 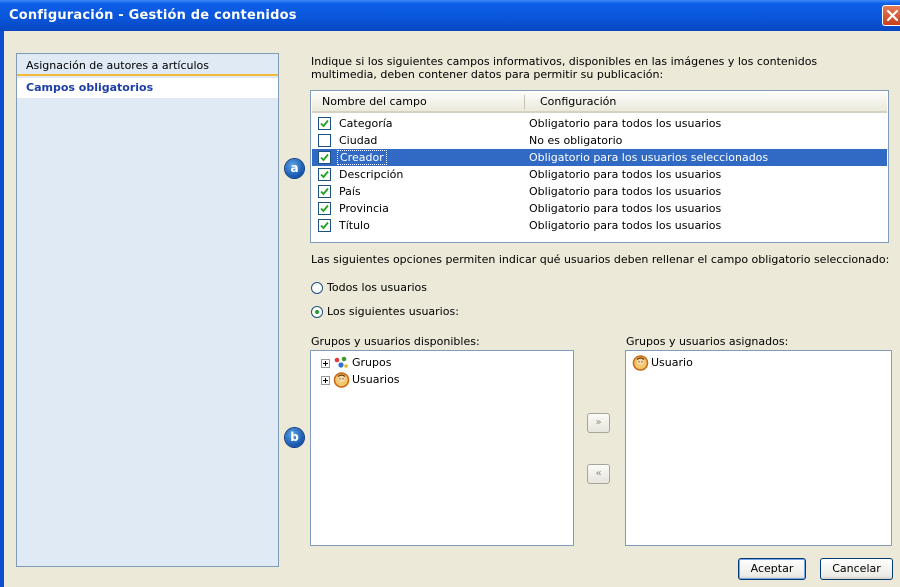 What do you see at coordinates (341, 380) in the screenshot?
I see `users-icon` at bounding box center [341, 380].